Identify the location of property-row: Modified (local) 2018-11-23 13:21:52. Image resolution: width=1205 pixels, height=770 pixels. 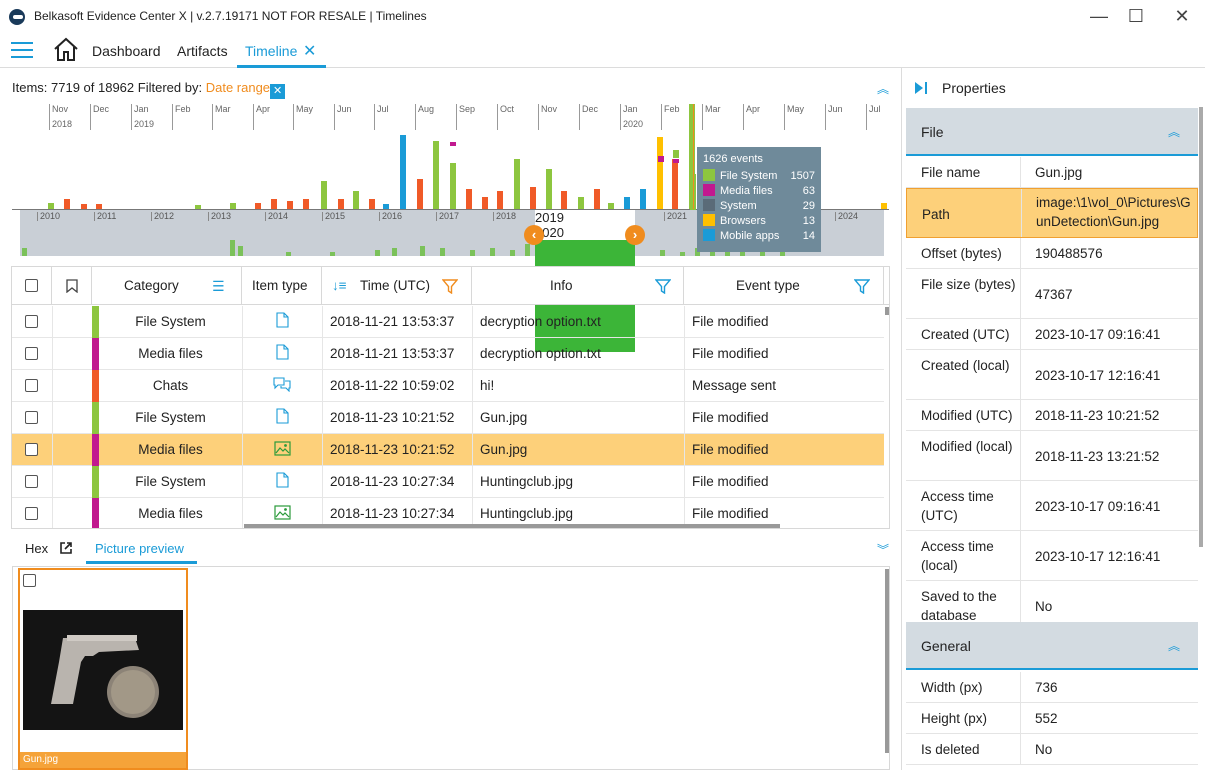
(1052, 456).